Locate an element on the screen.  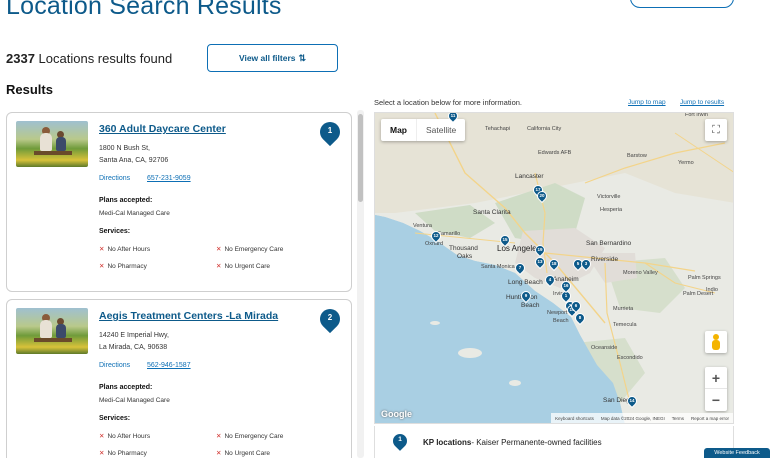
page-title: Location Search Results is located at coordinates (144, 10).